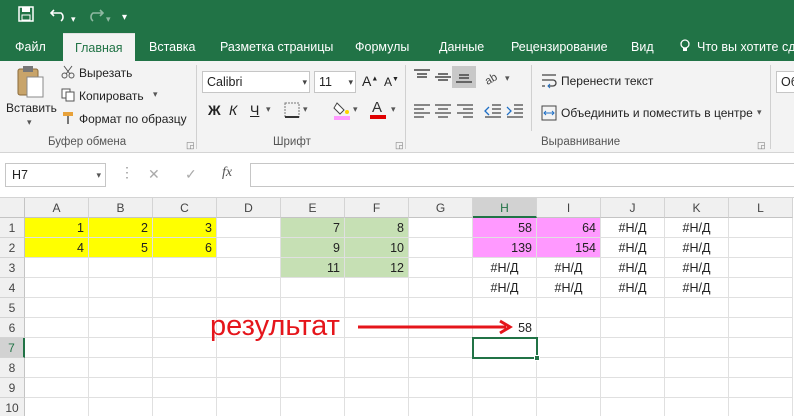 The width and height of the screenshot is (794, 416). Describe the element at coordinates (249, 228) in the screenshot. I see `cell-d1` at that location.